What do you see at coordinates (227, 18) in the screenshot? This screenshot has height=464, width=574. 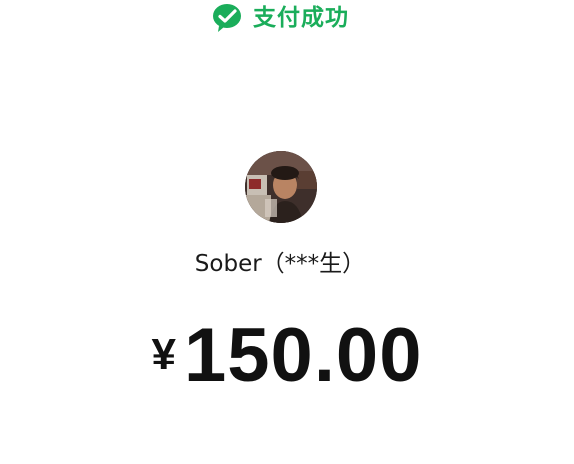 I see `wechat-pay-check-icon` at bounding box center [227, 18].